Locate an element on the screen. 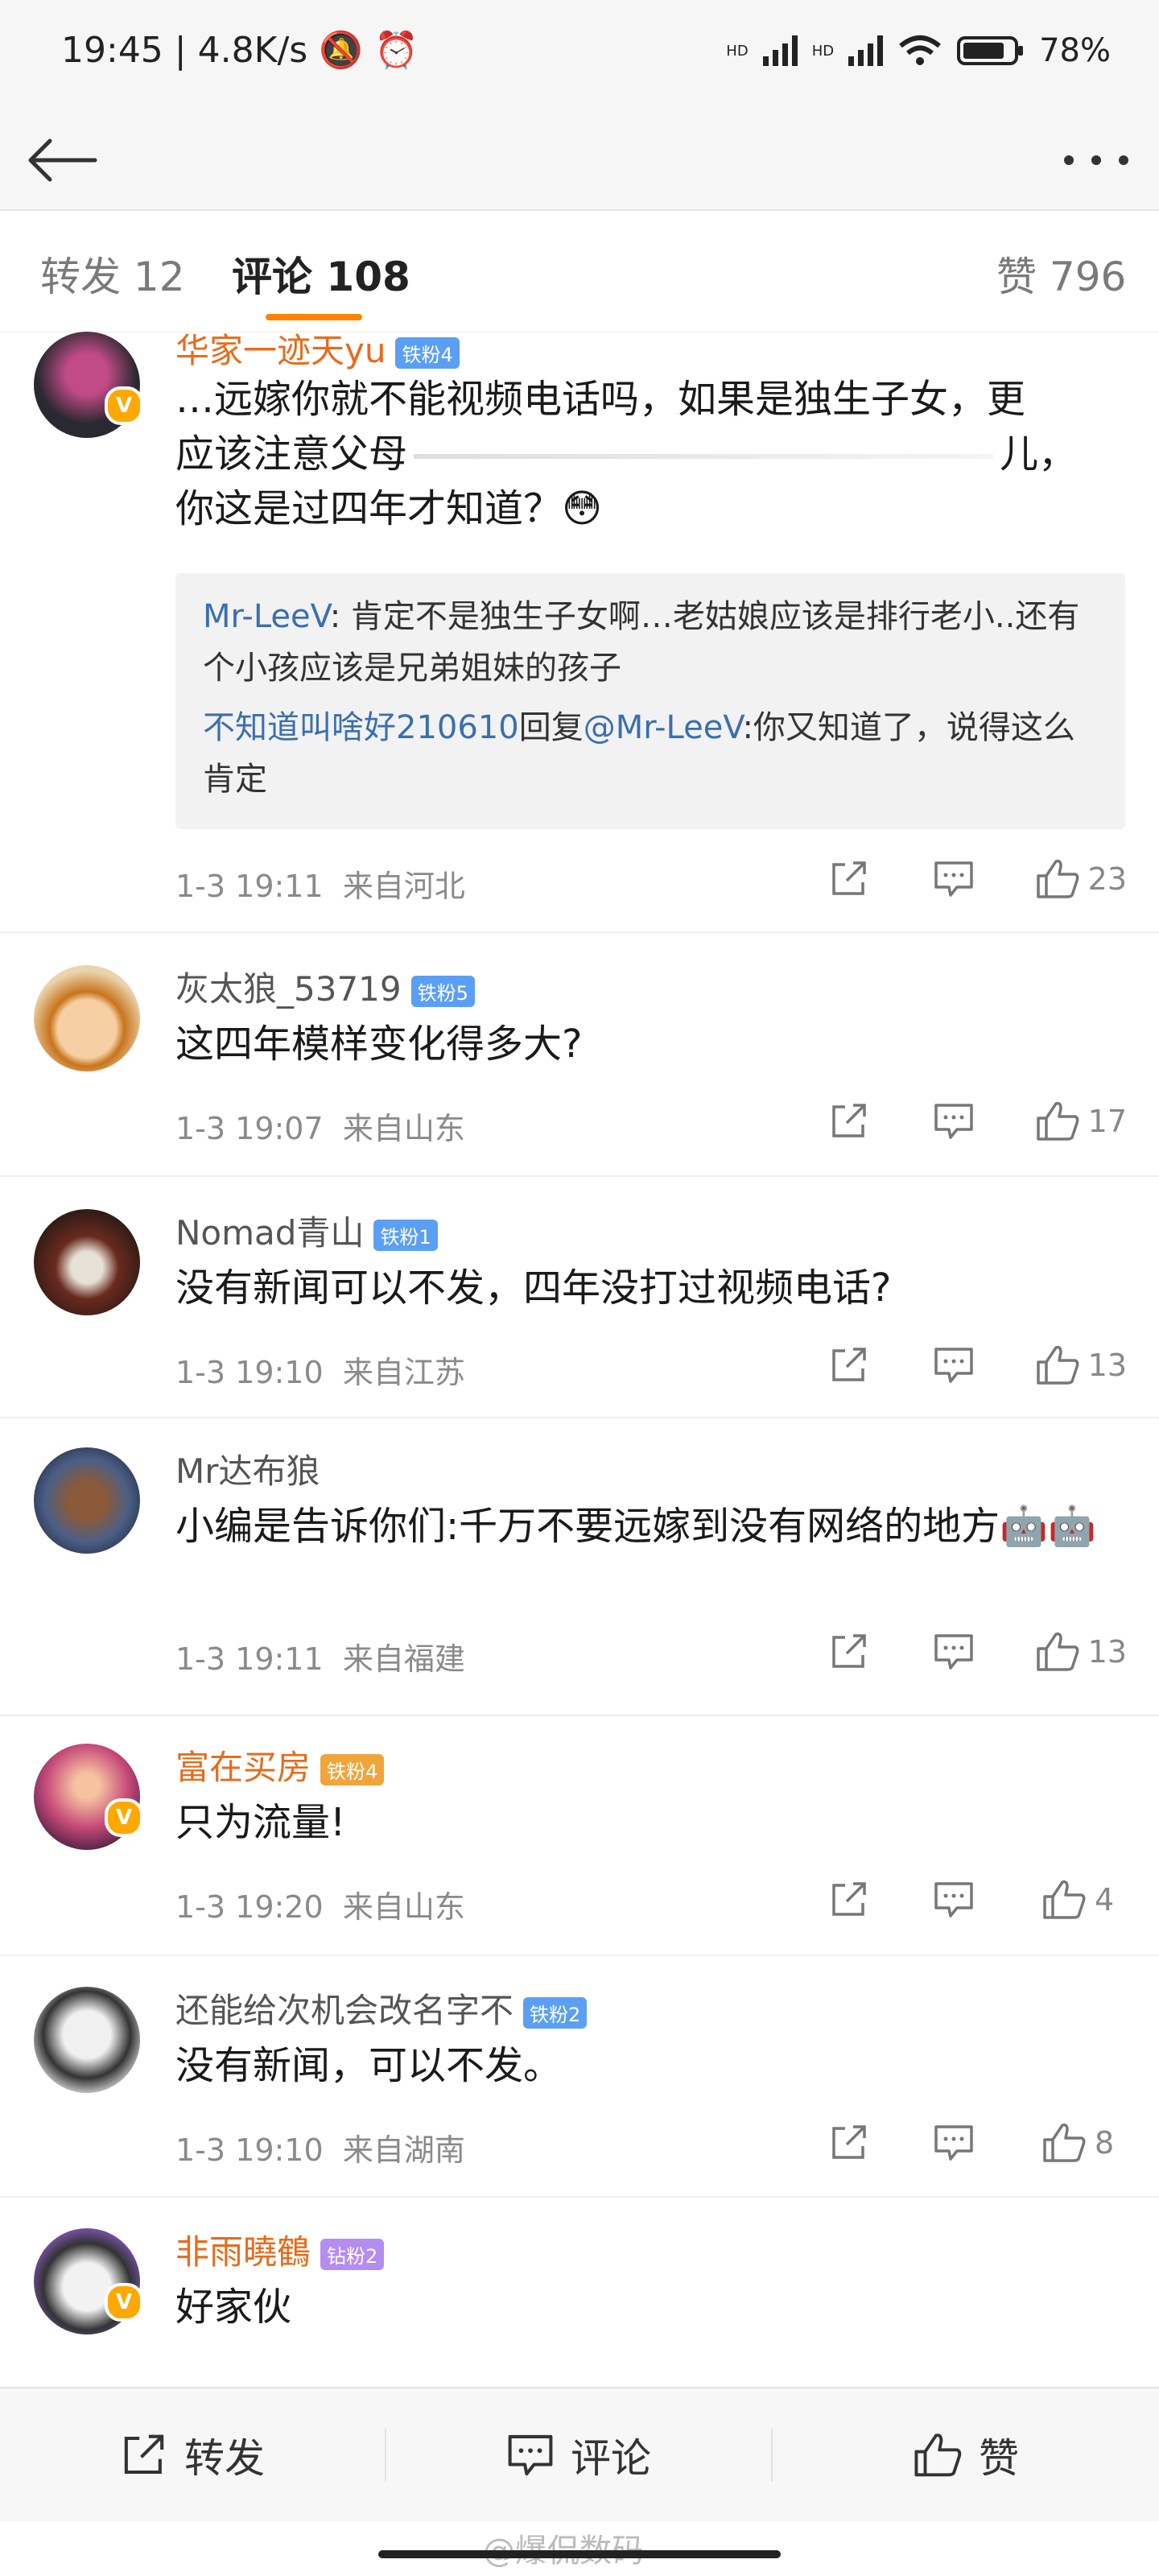 Image resolution: width=1159 pixels, height=2576 pixels. comment-author: 灰太狼_53719 铁粉5 is located at coordinates (325, 986).